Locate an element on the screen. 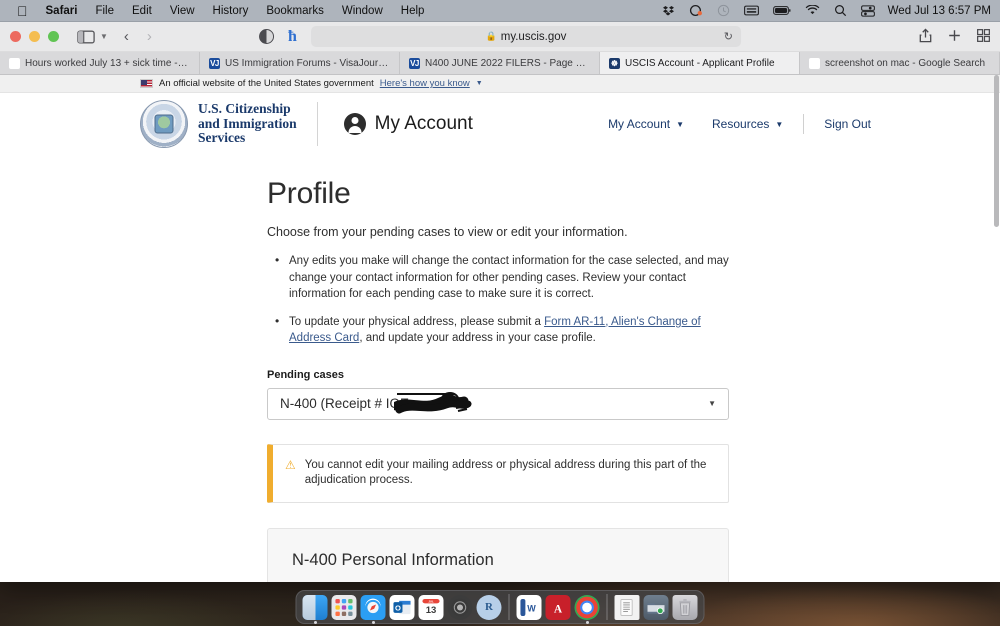 The width and height of the screenshot is (1000, 626). browser-tab-uscis-account: ☸ USCIS Account - Applicant Profile is located at coordinates (700, 63).